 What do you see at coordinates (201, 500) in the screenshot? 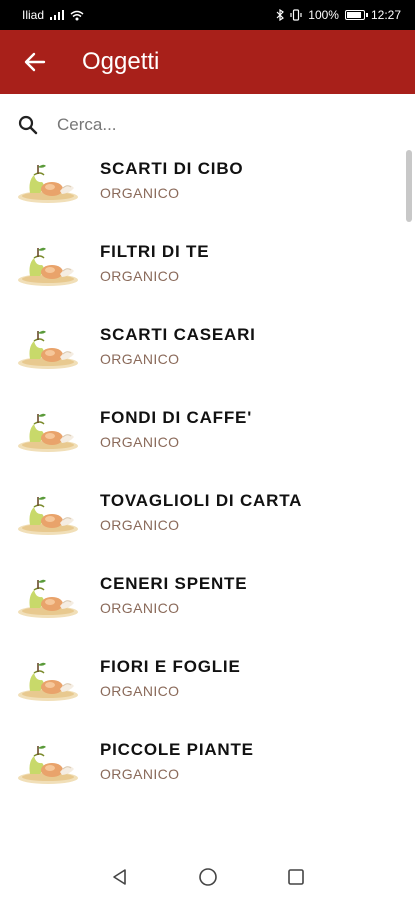
I see `item-title: TOVAGLIOLI DI CARTA` at bounding box center [201, 500].